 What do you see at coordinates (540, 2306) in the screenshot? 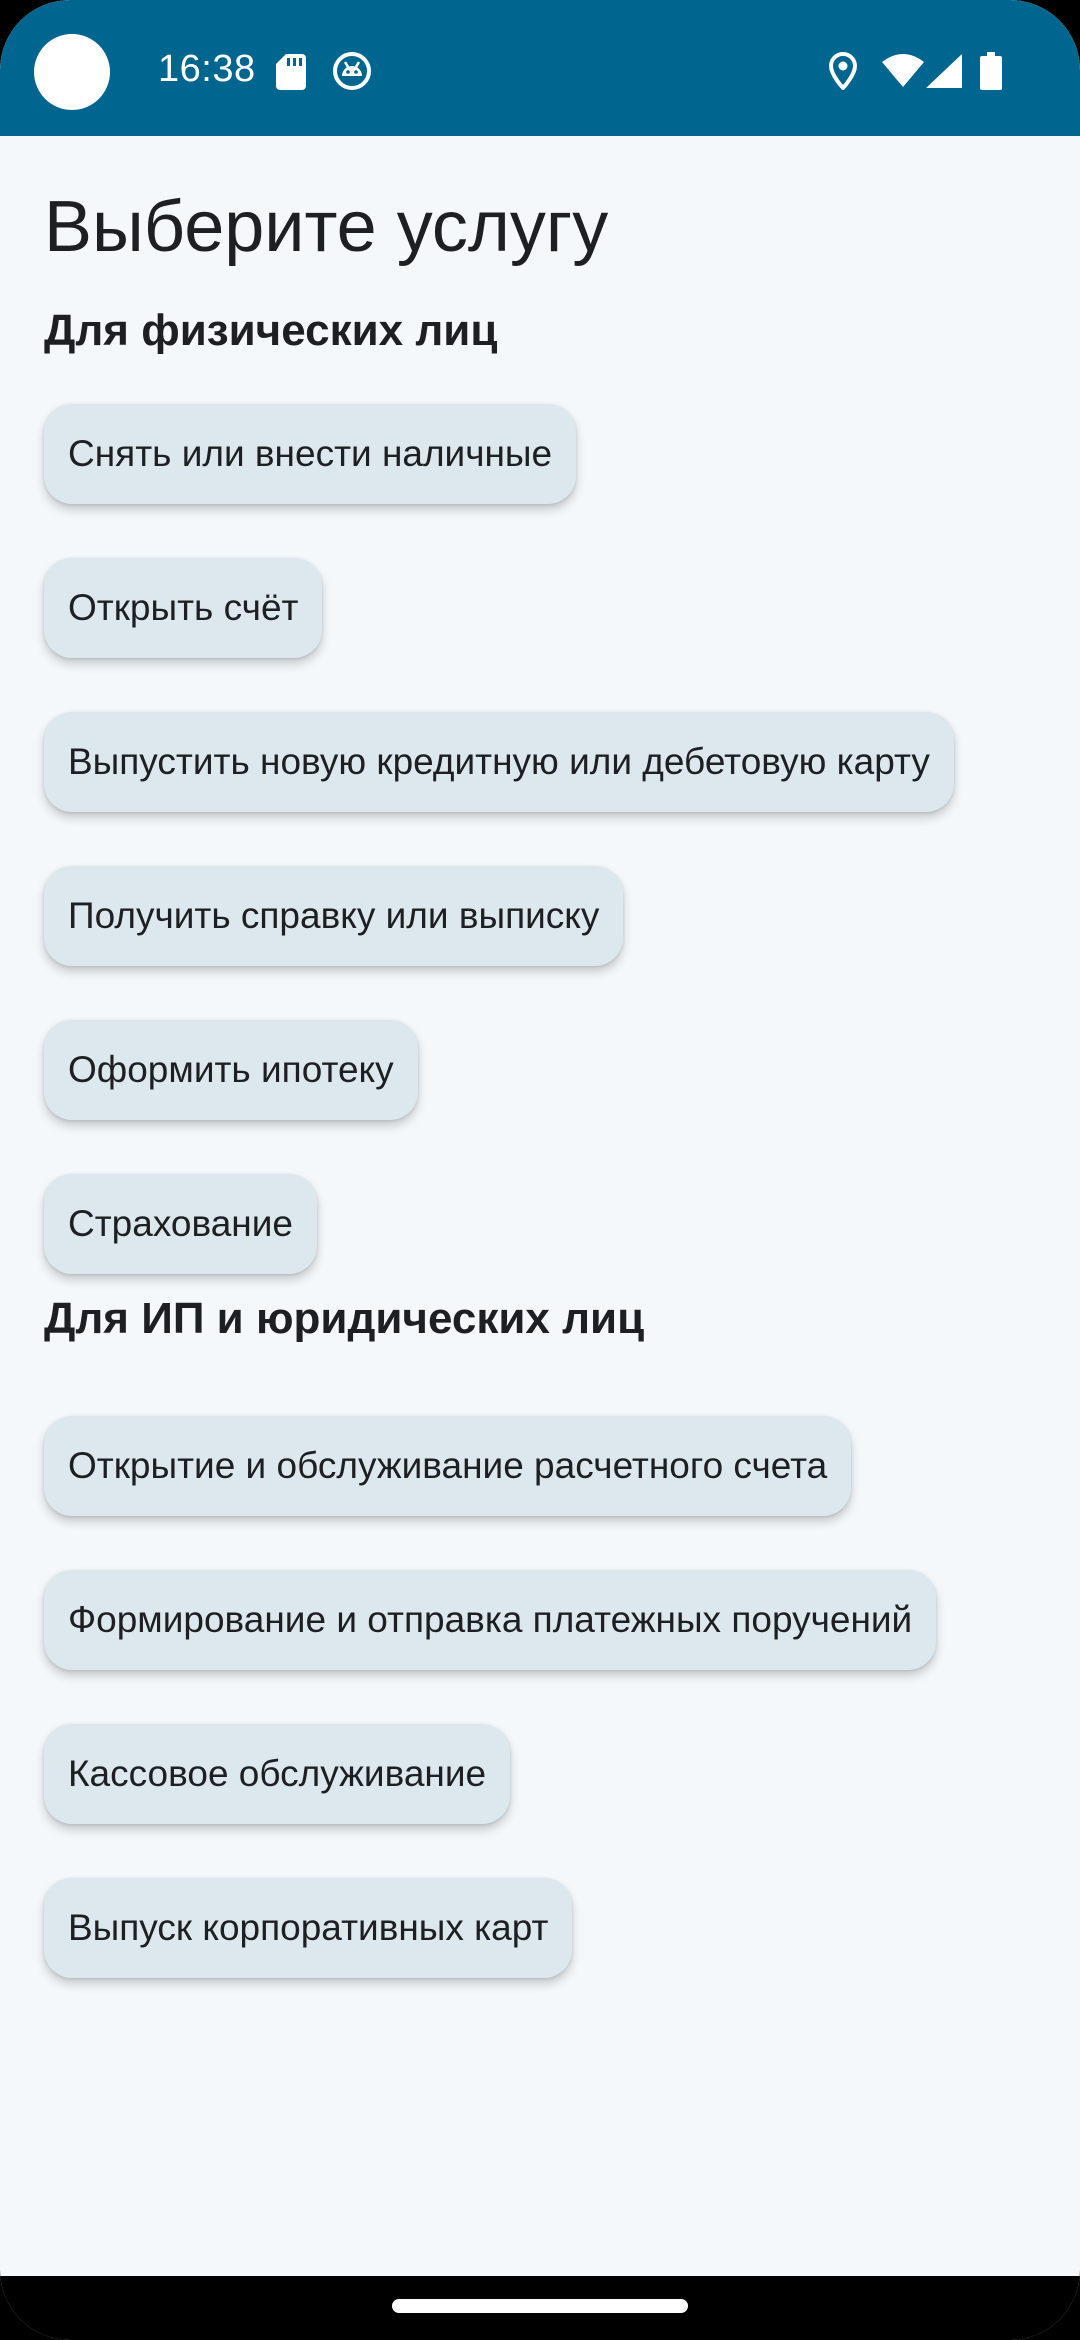
I see `home-handle` at bounding box center [540, 2306].